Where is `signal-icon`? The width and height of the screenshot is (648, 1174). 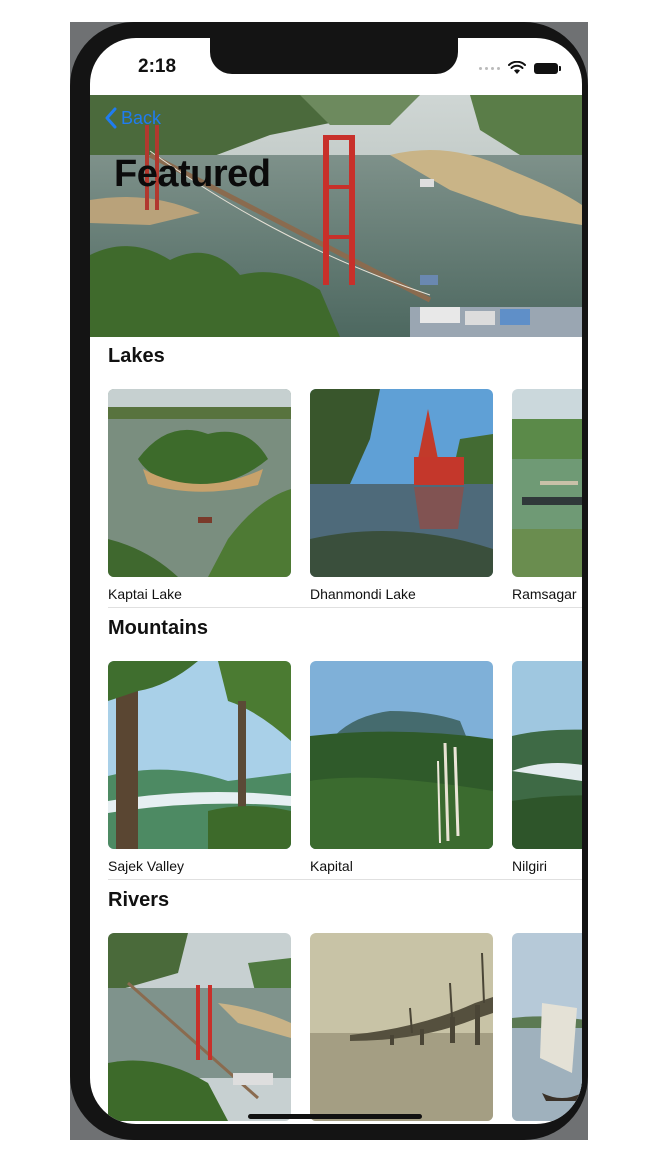
signal-icon is located at coordinates (489, 68).